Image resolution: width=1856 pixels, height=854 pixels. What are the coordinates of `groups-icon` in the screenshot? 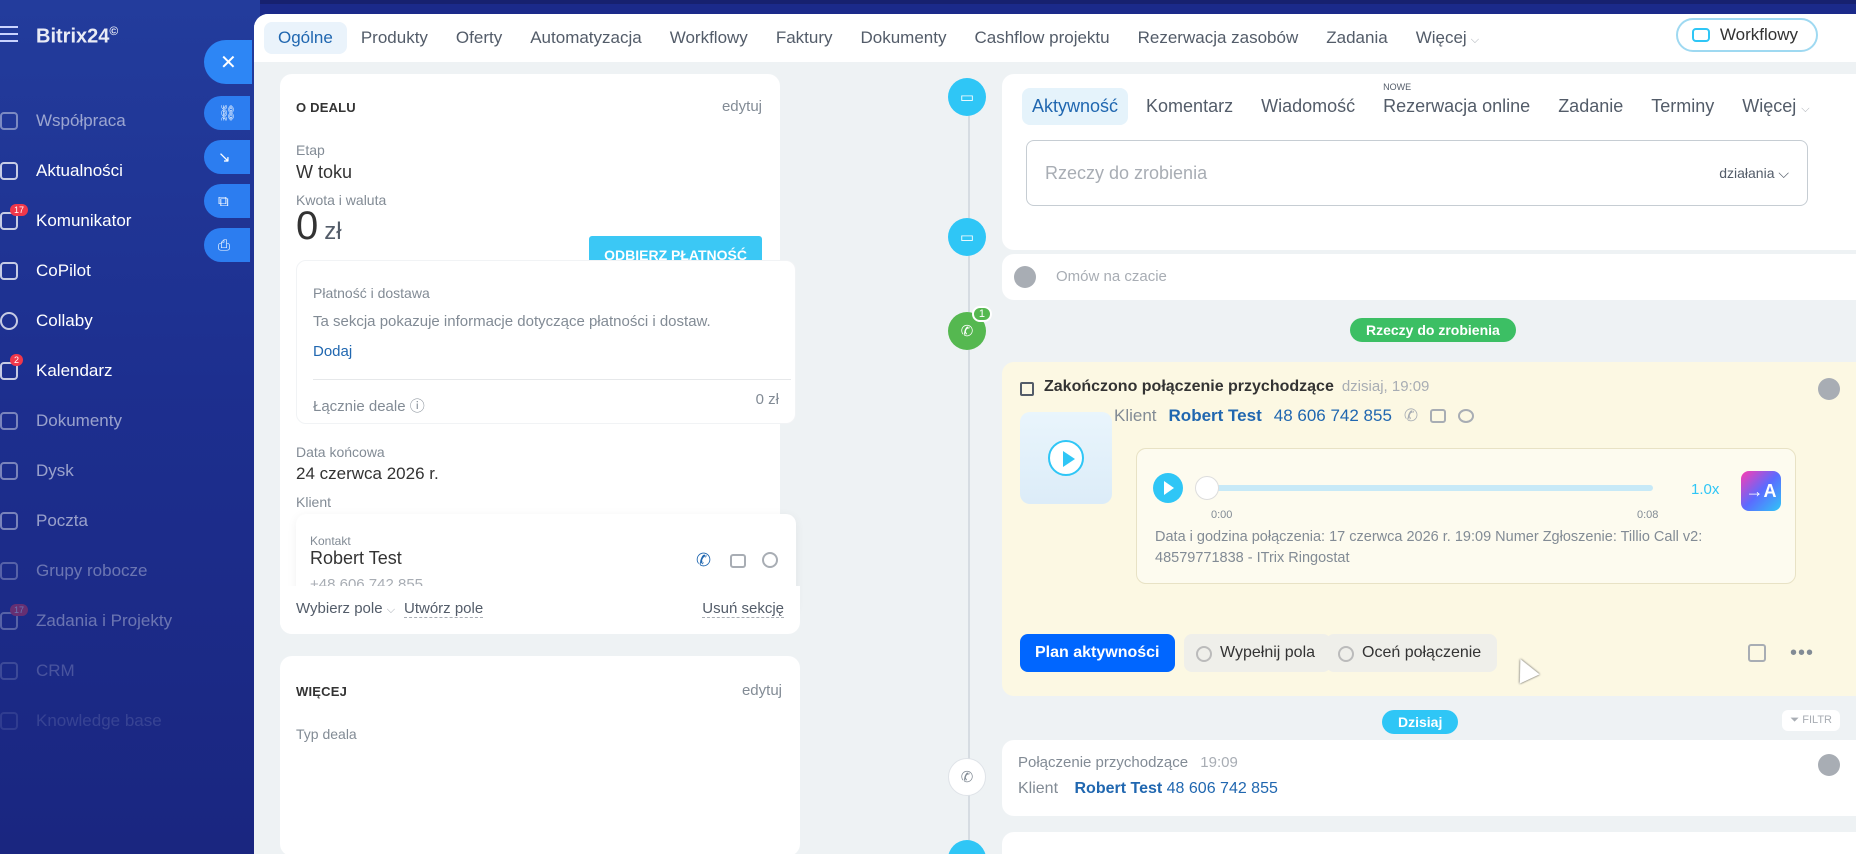 It's located at (9, 571).